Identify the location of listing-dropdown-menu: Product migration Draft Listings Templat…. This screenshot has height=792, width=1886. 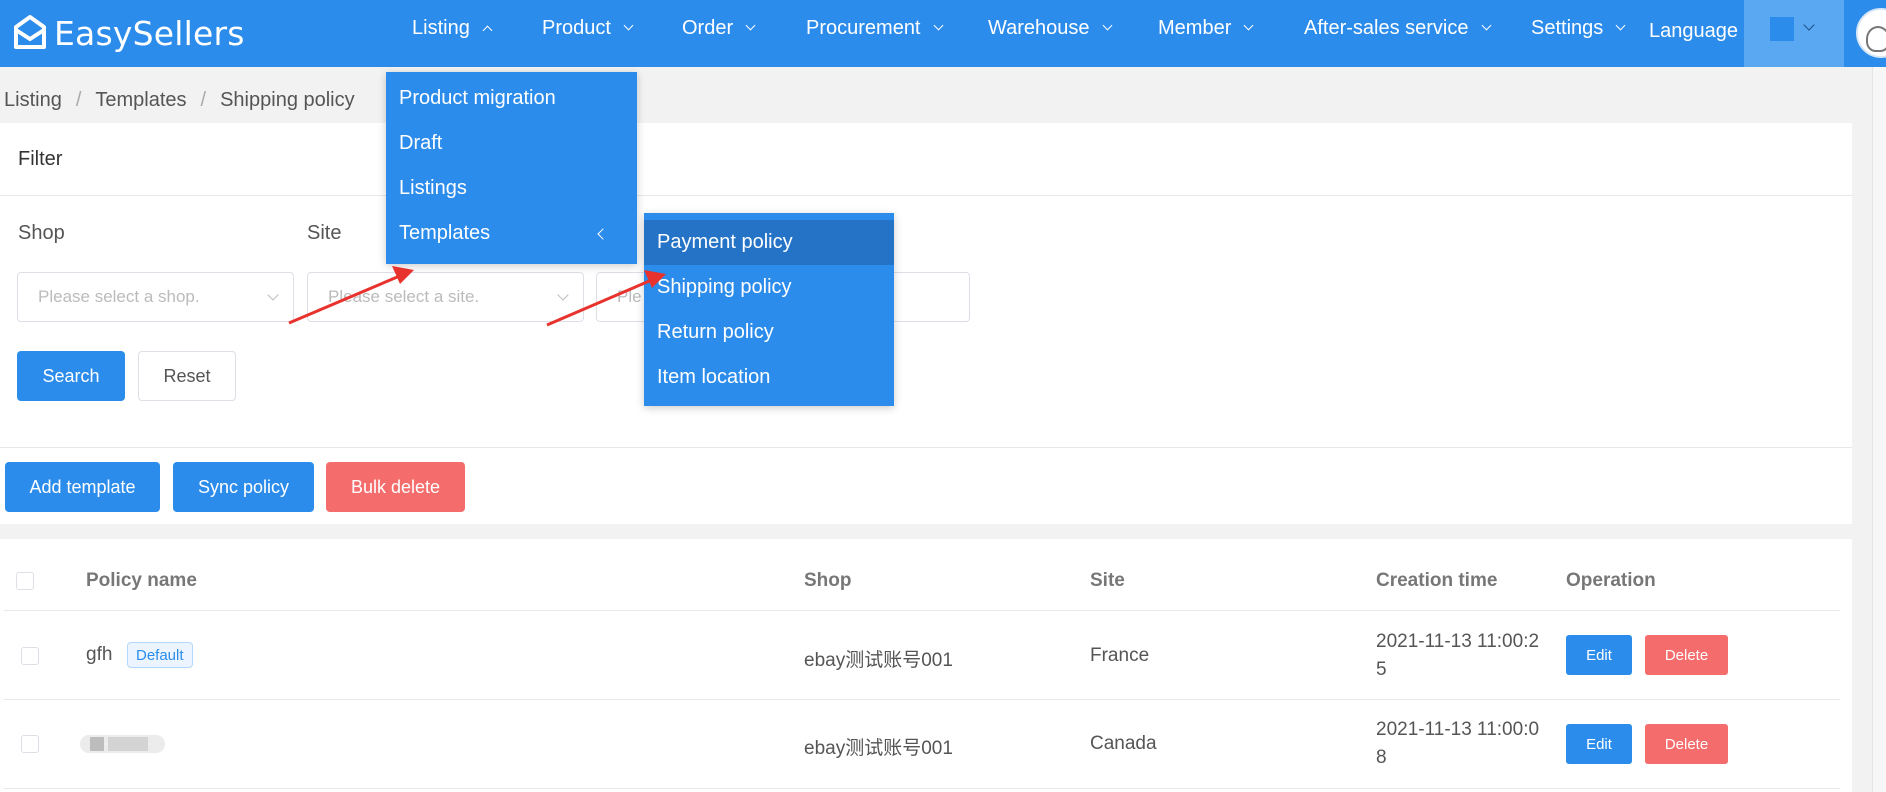
(511, 168).